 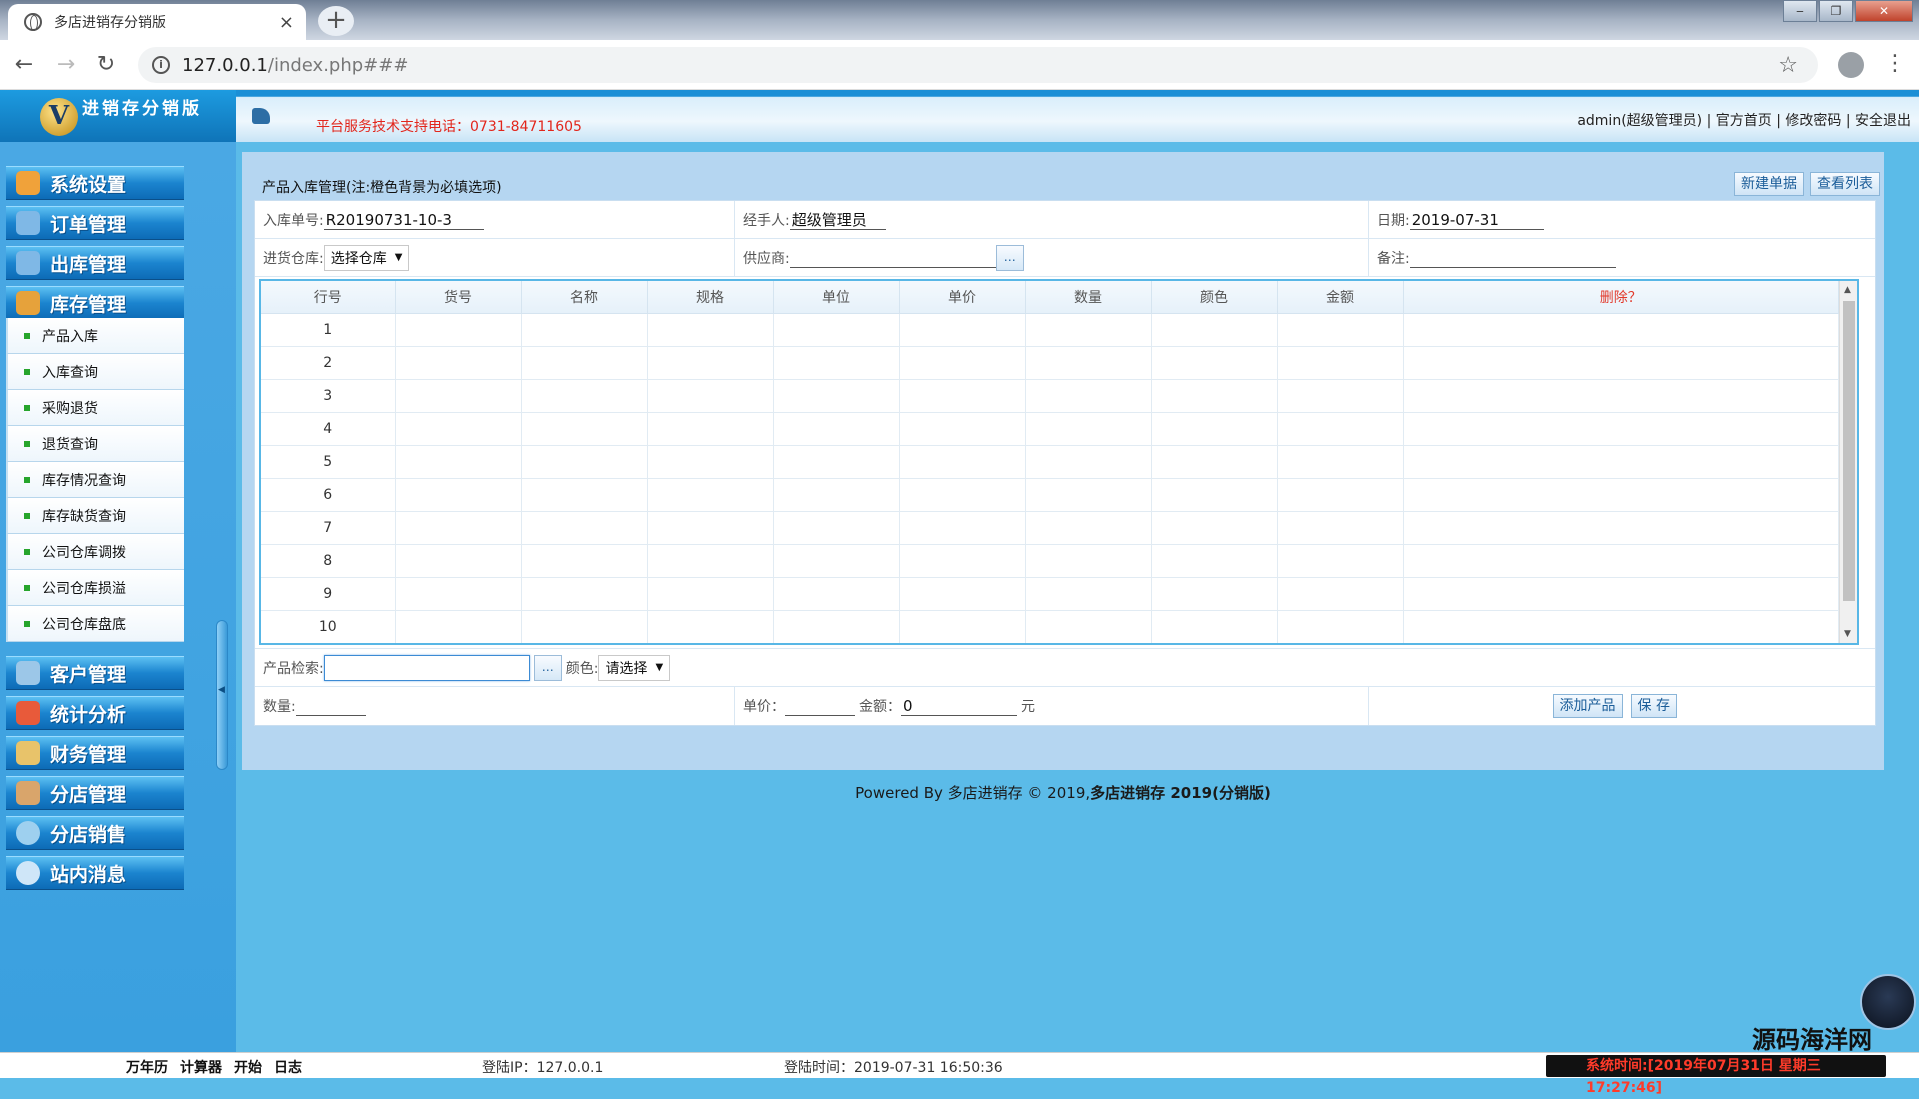 I want to click on logo-badge: V, so click(x=59, y=117).